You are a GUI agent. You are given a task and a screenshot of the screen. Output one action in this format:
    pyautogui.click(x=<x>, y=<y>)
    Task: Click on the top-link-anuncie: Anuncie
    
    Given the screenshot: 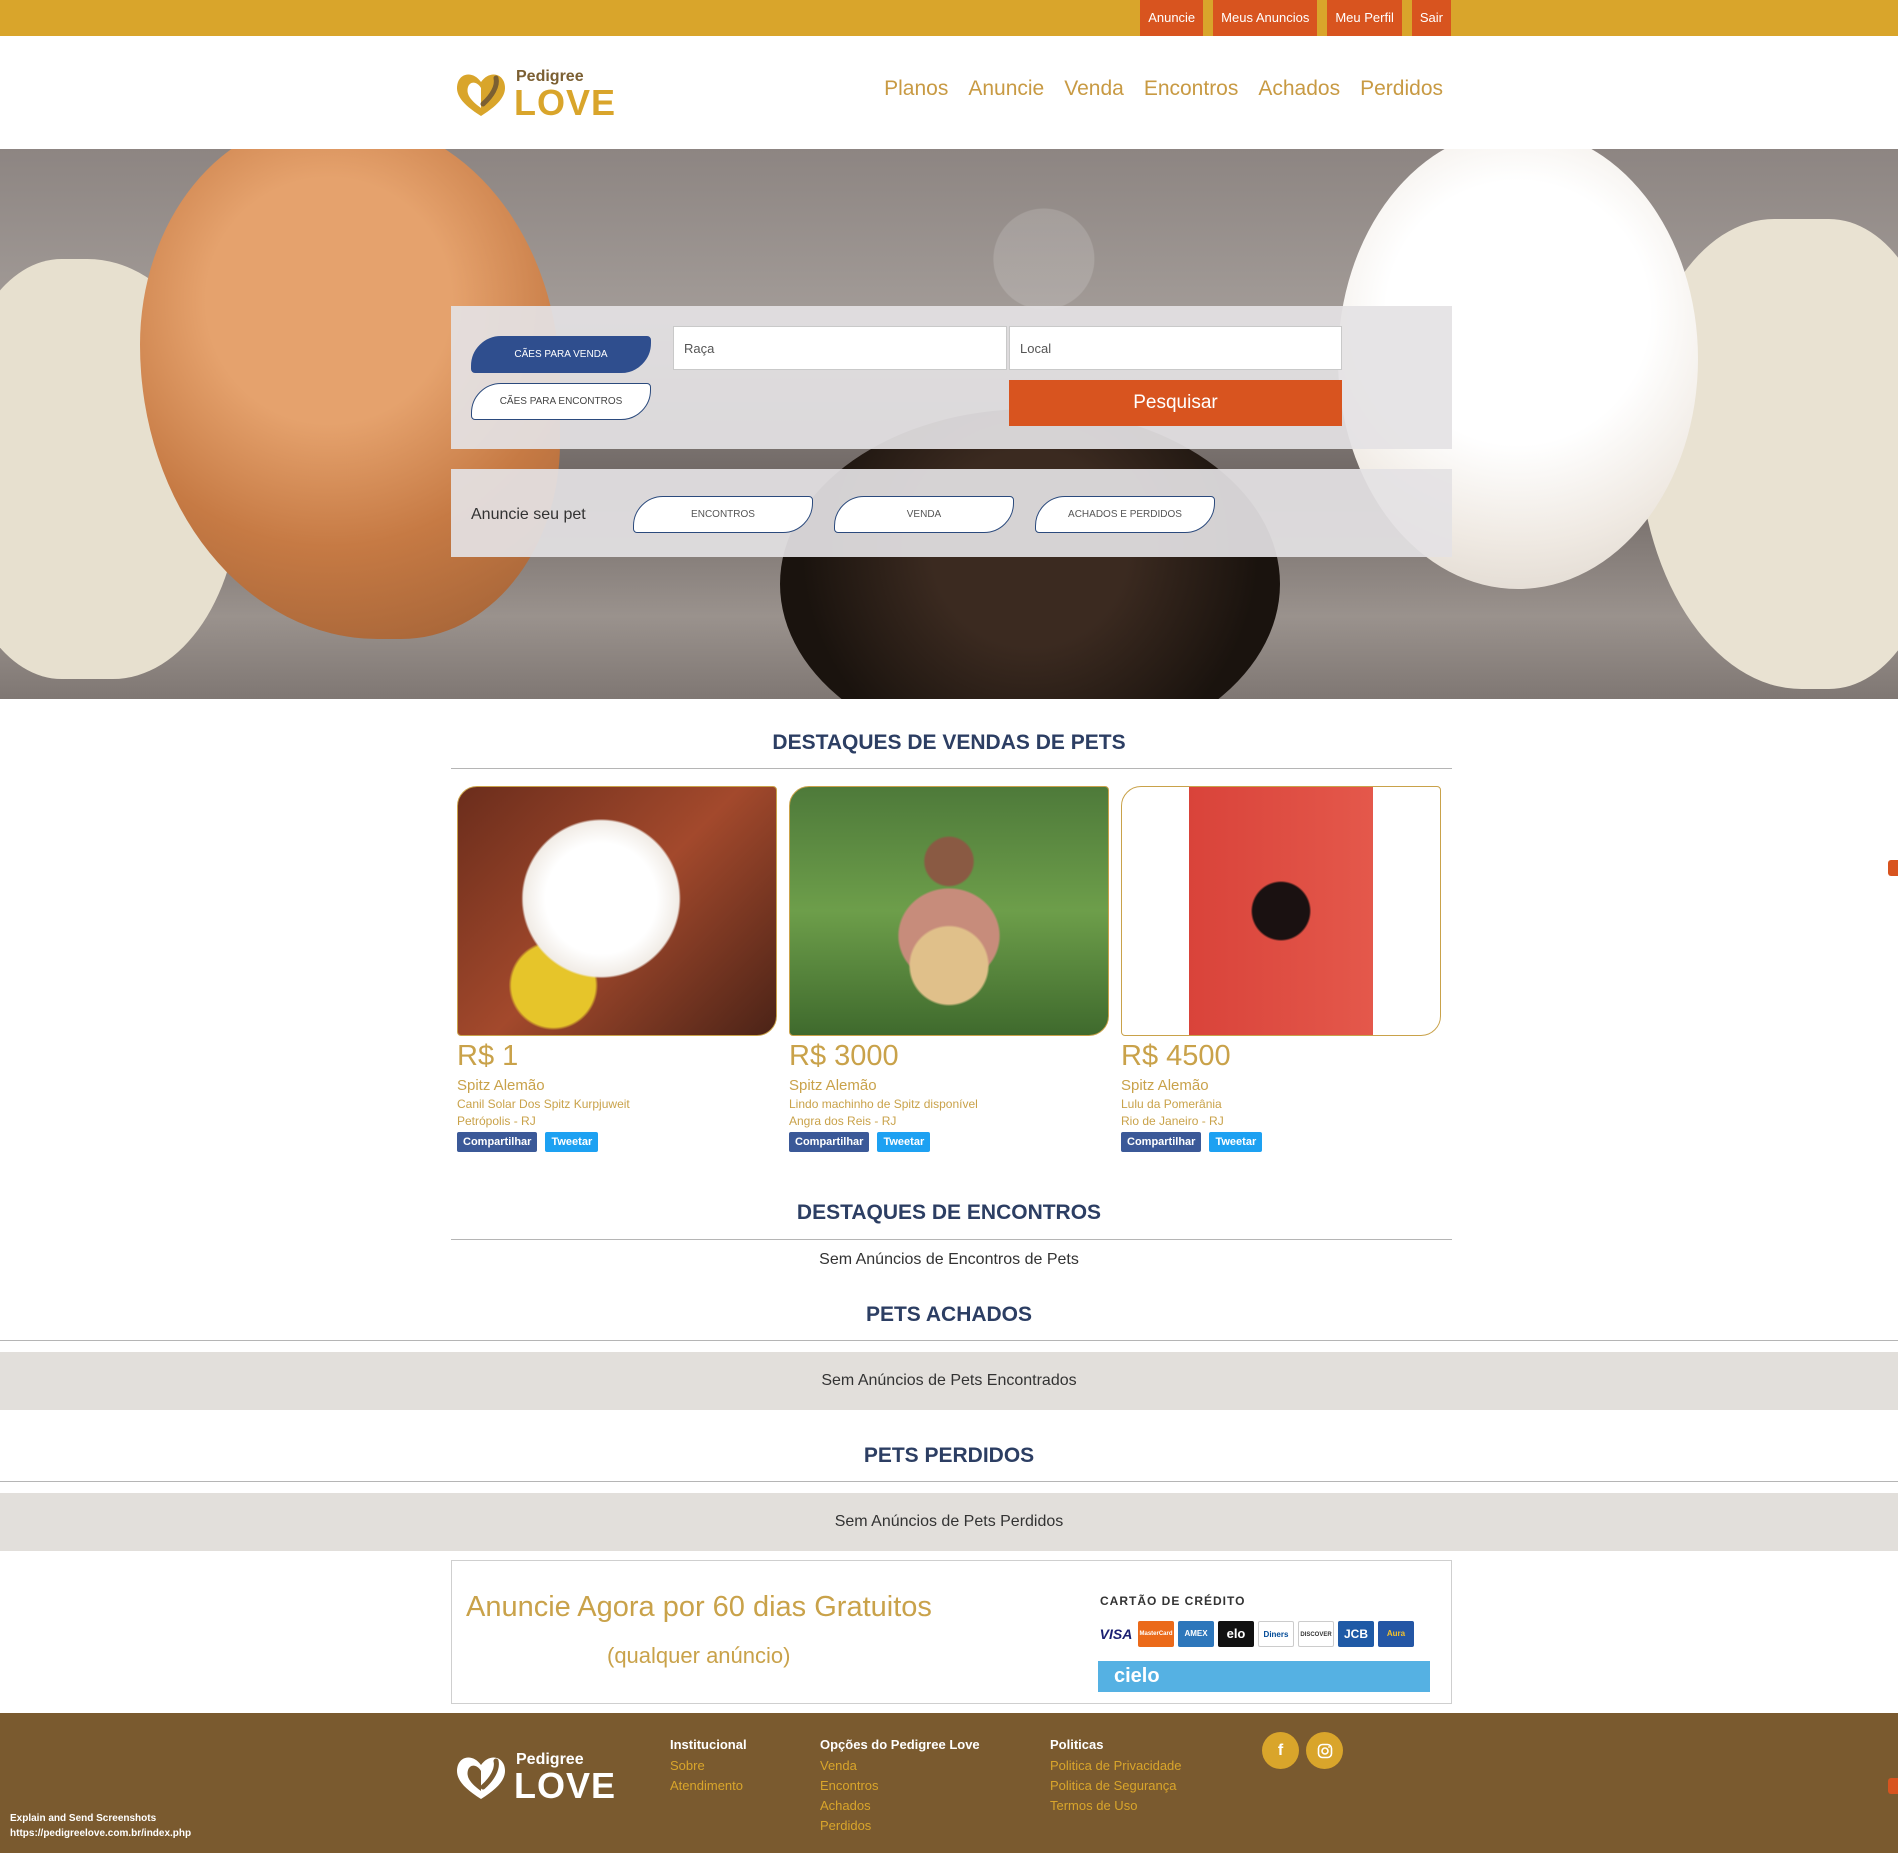 What is the action you would take?
    pyautogui.click(x=1172, y=18)
    